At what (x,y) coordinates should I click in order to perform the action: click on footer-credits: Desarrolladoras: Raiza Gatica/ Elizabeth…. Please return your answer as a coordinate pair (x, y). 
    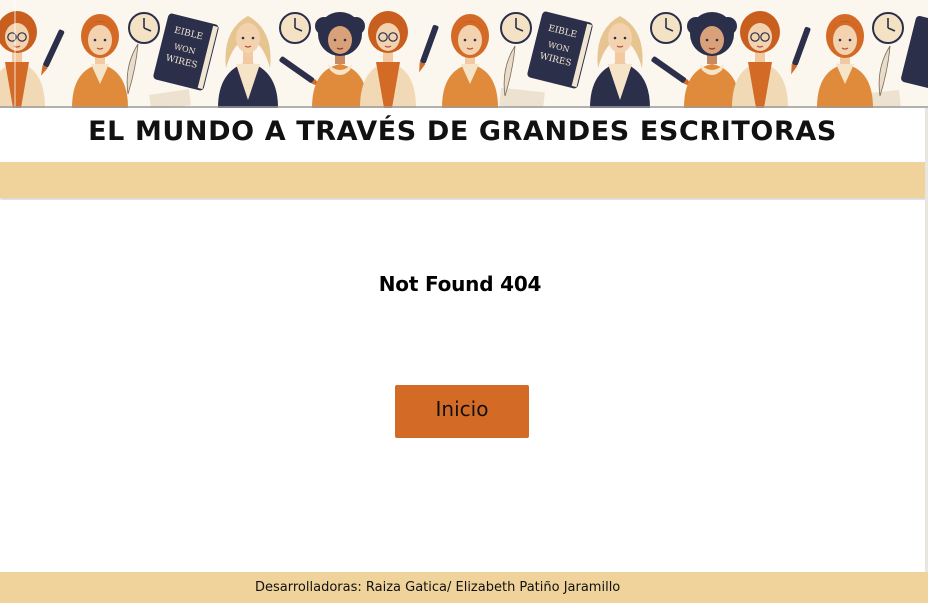
    Looking at the image, I should click on (438, 587).